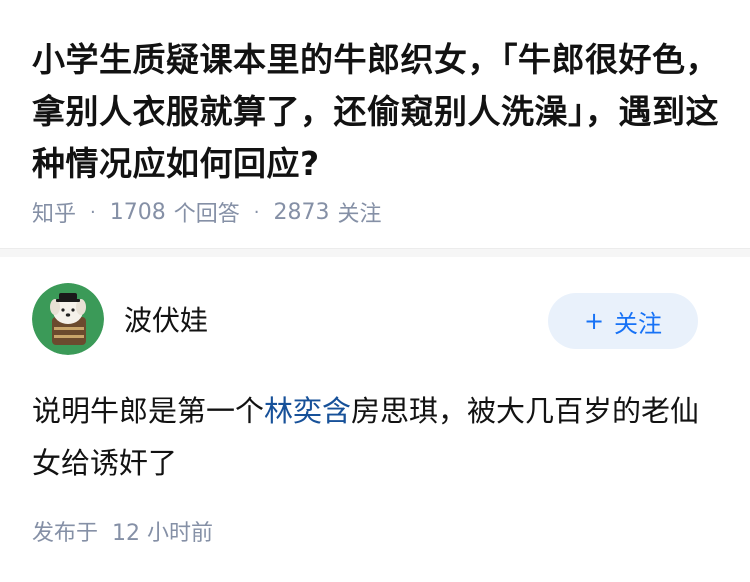 The image size is (750, 582). What do you see at coordinates (594, 321) in the screenshot?
I see `plus-icon: +` at bounding box center [594, 321].